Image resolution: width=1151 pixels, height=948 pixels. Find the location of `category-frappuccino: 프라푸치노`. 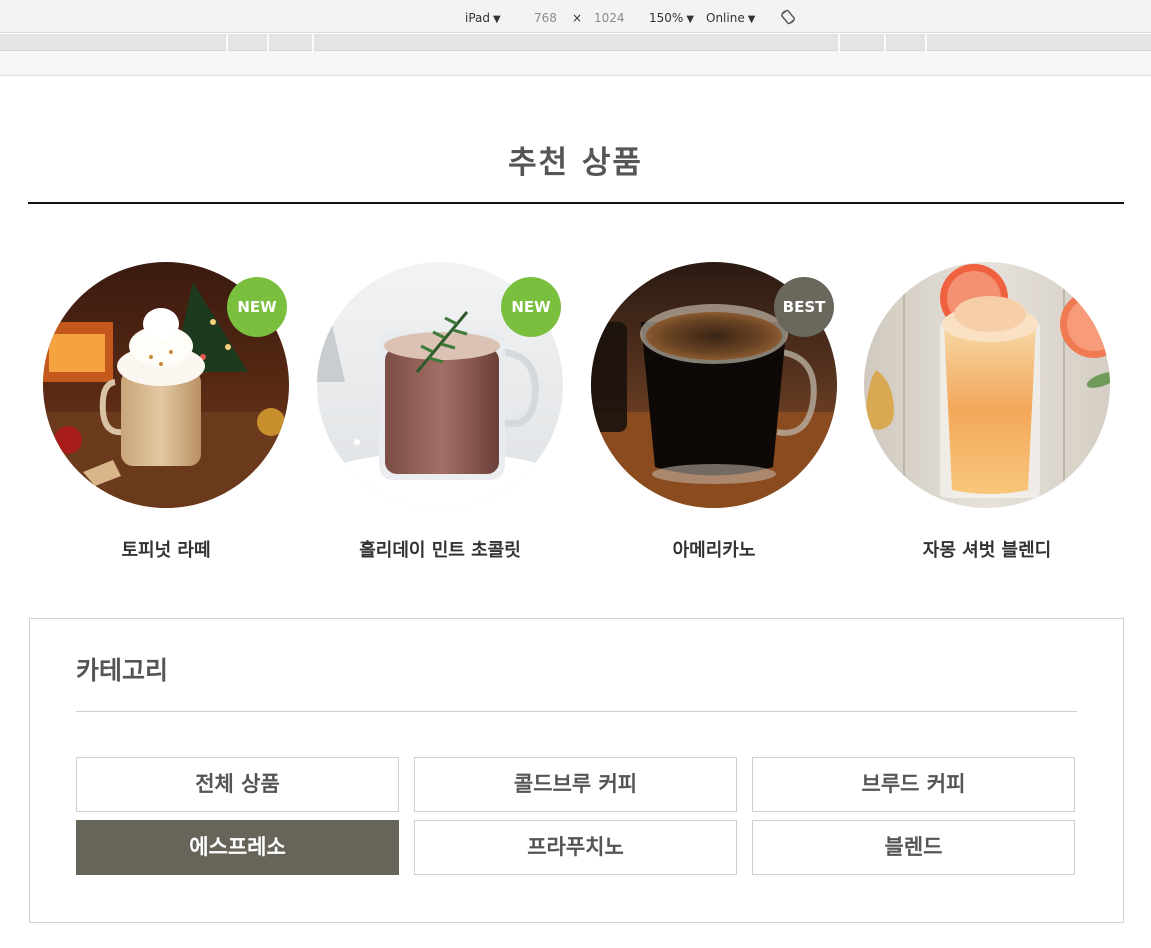

category-frappuccino: 프라푸치노 is located at coordinates (575, 847).